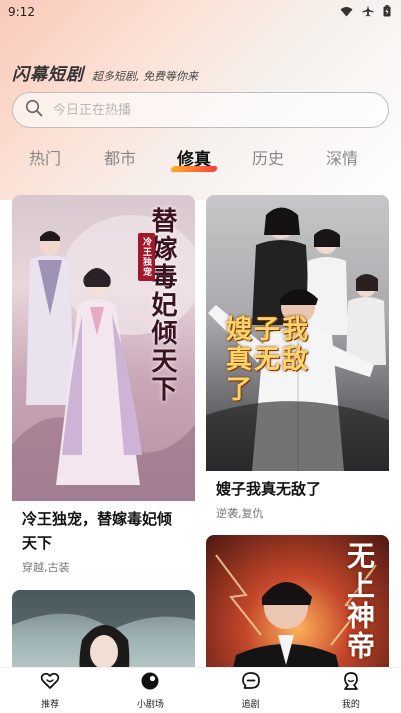  Describe the element at coordinates (359, 601) in the screenshot. I see `poster-title-text: 无上神帝` at that location.